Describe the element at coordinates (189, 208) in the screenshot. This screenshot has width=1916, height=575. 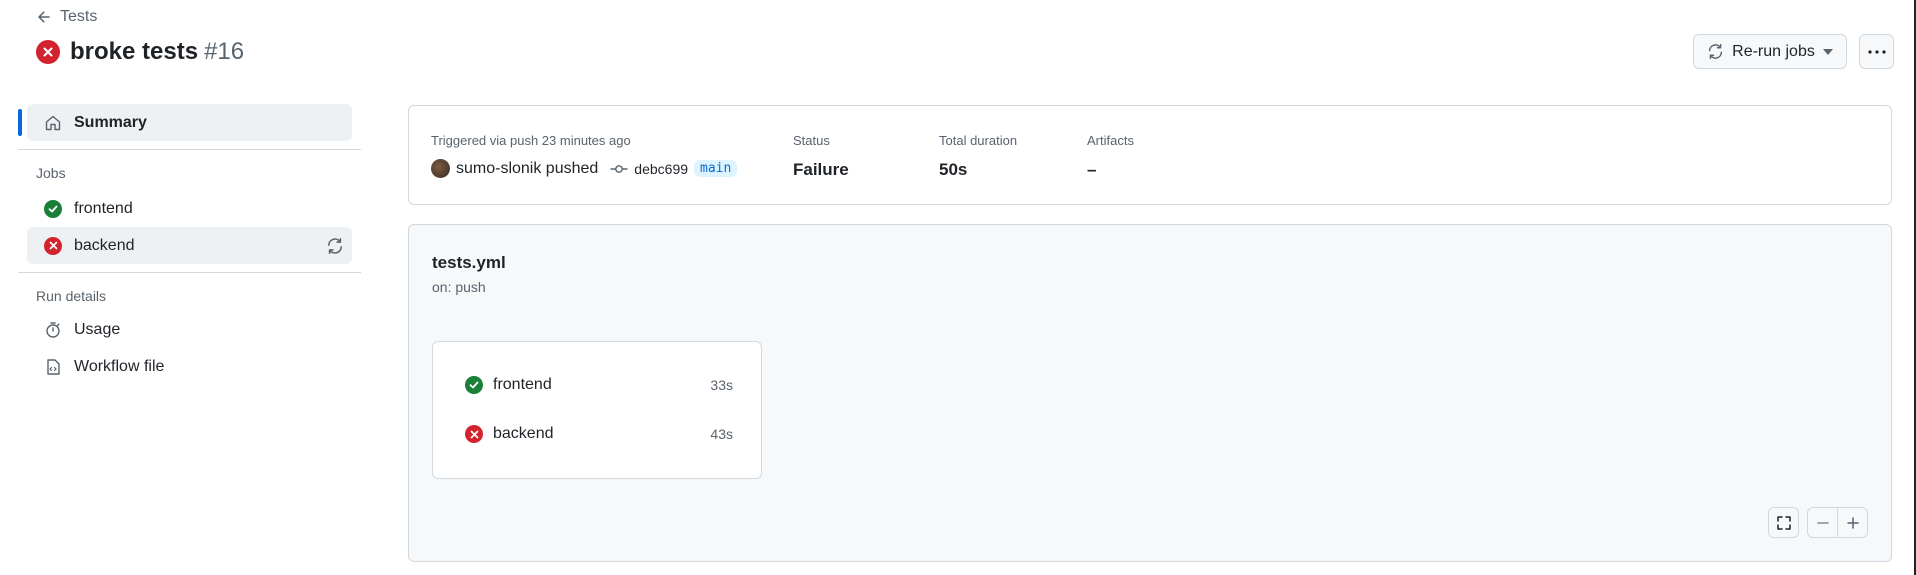
I see `sidebar-item-frontend: frontend` at that location.